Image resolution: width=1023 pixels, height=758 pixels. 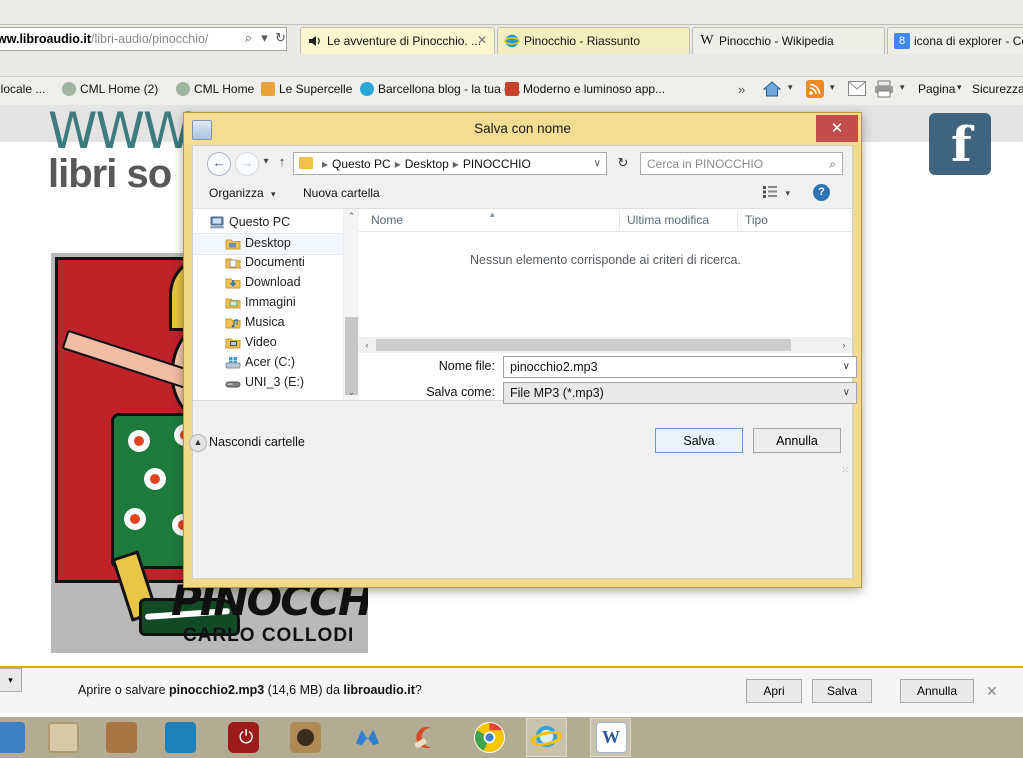 What do you see at coordinates (282, 163) in the screenshot?
I see `up-button: ↑` at bounding box center [282, 163].